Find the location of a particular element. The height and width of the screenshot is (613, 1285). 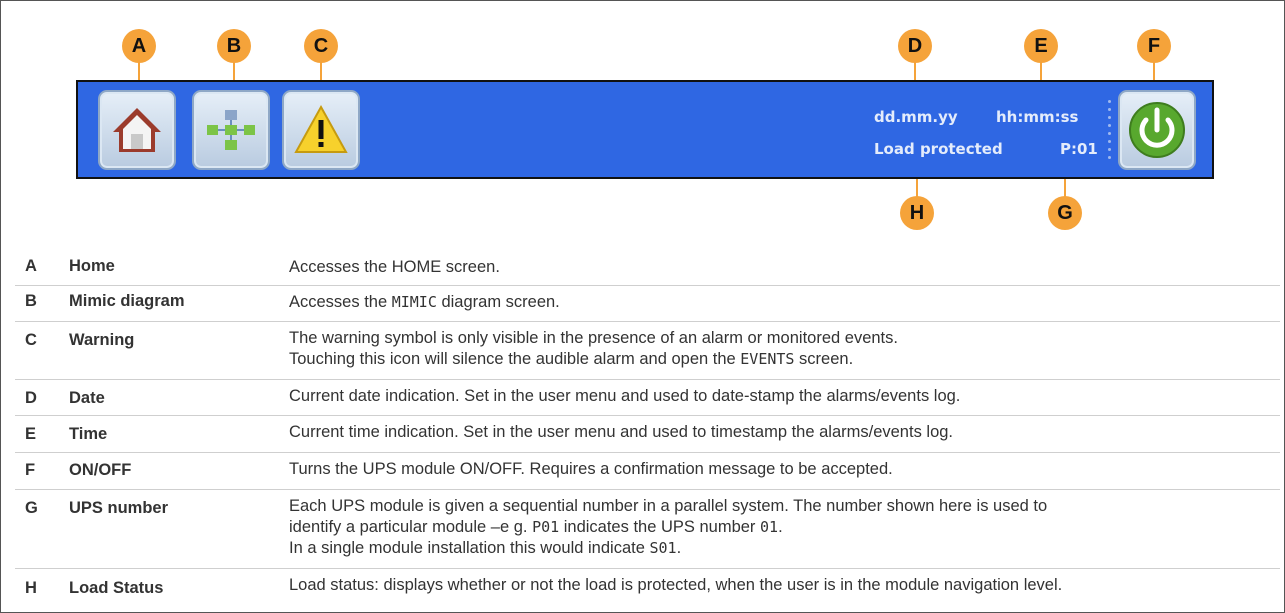

legend-letter: D is located at coordinates (31, 398).